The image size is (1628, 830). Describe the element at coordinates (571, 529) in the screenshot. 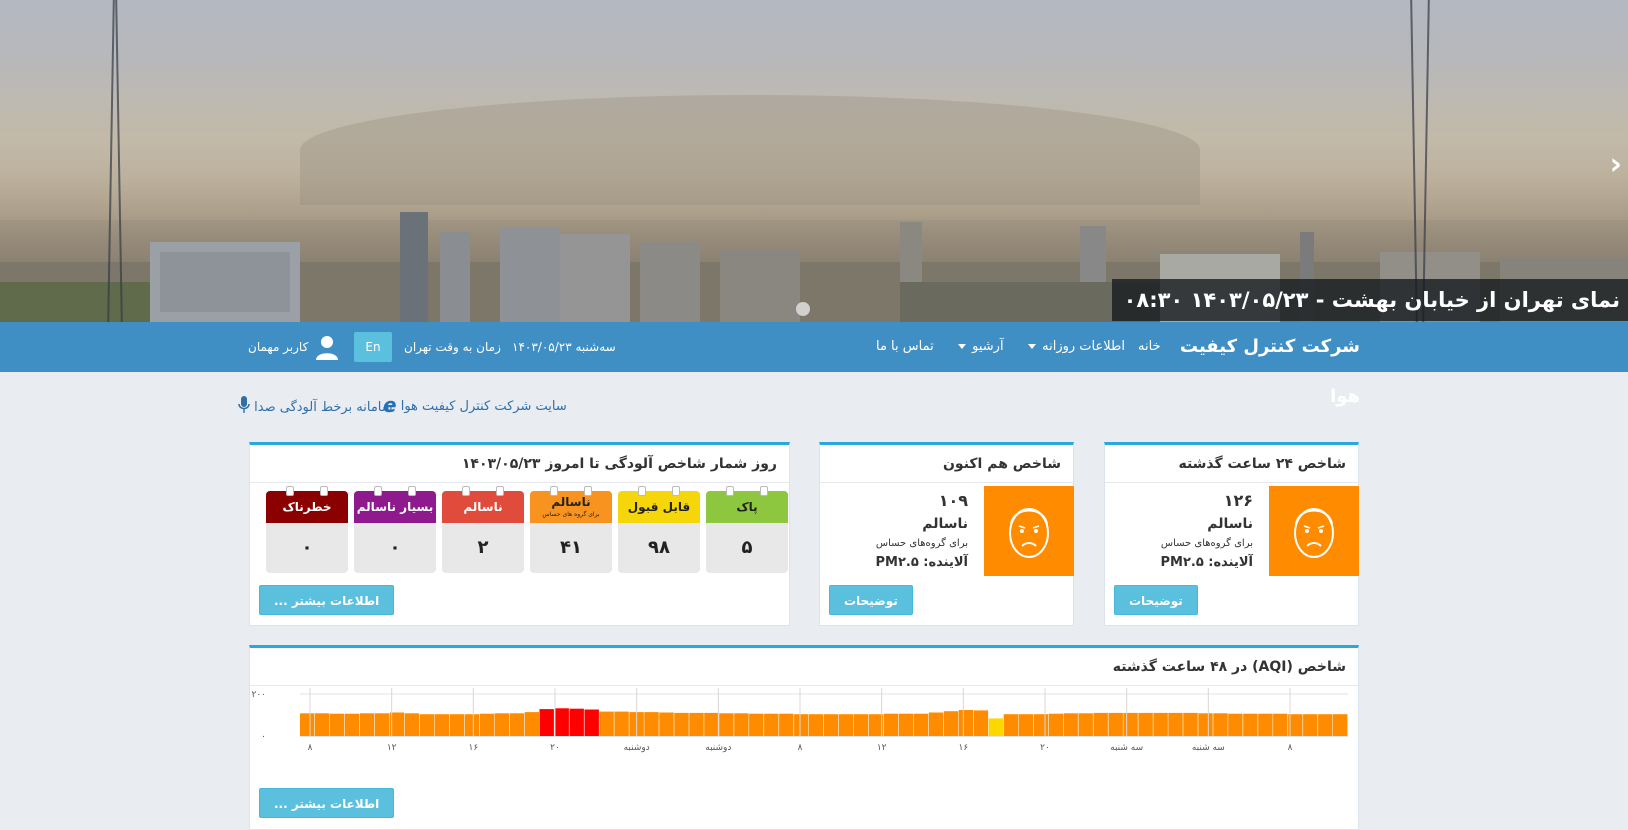

I see `day-counter-card: ناسالم برای گروه های حساس ۴۱` at that location.